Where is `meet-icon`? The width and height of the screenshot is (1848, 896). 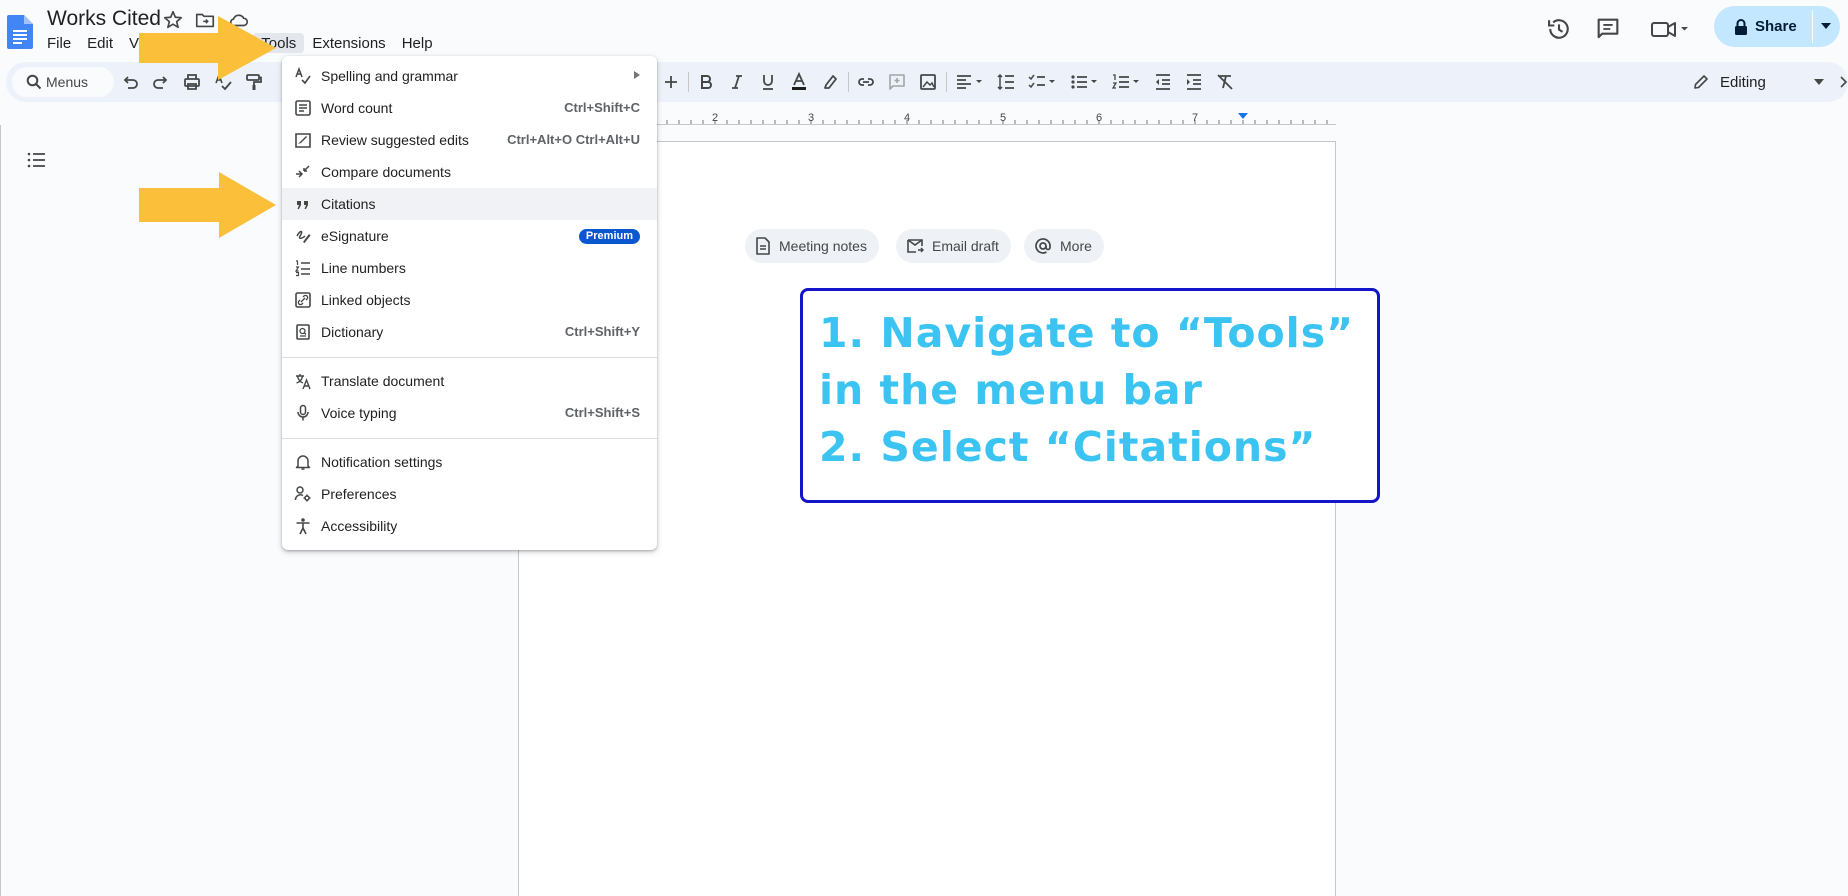 meet-icon is located at coordinates (1670, 29).